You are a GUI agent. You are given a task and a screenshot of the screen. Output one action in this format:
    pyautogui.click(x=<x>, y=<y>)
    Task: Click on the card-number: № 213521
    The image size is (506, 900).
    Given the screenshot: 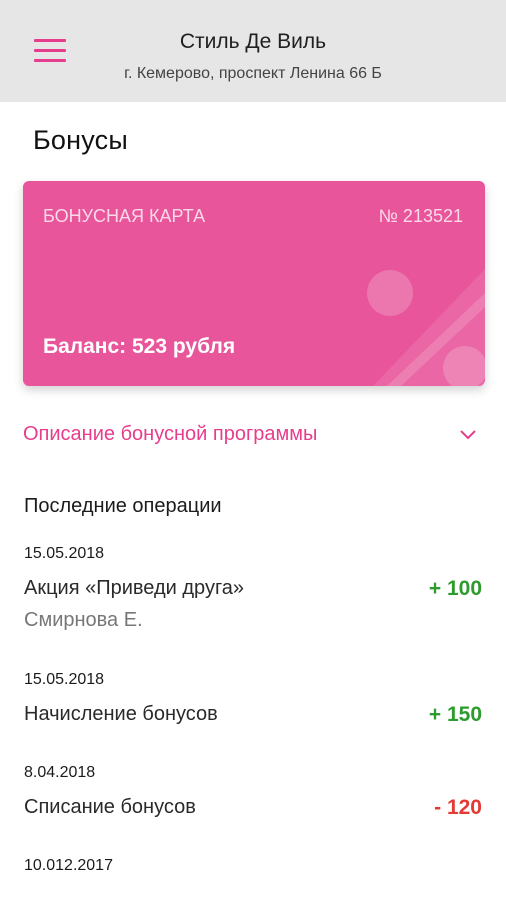 What is the action you would take?
    pyautogui.click(x=420, y=216)
    